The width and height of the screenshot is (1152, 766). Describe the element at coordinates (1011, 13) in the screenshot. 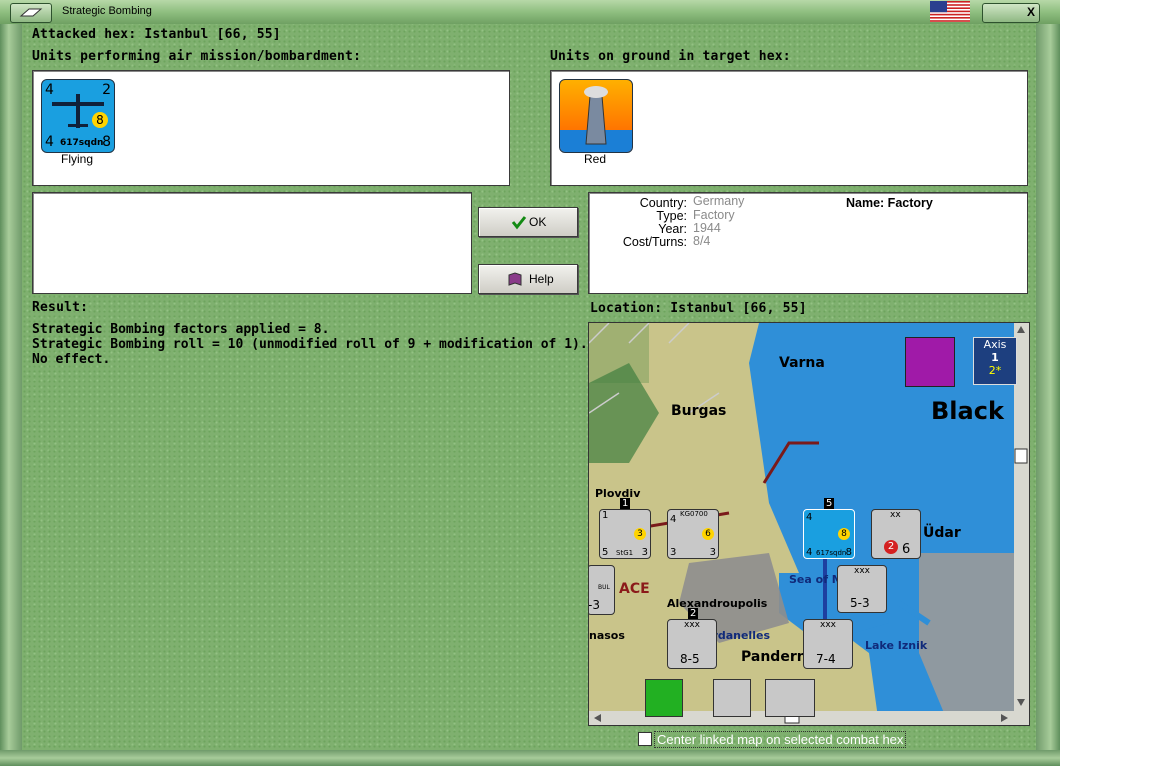

I see `close-button: X` at that location.